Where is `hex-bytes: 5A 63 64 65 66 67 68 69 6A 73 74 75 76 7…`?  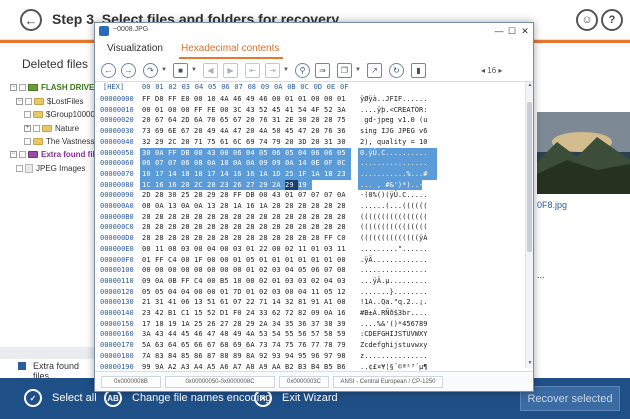
hex-bytes: 5A 63 64 65 66 67 68 69 6A 73 74 75 76 7… is located at coordinates (244, 345).